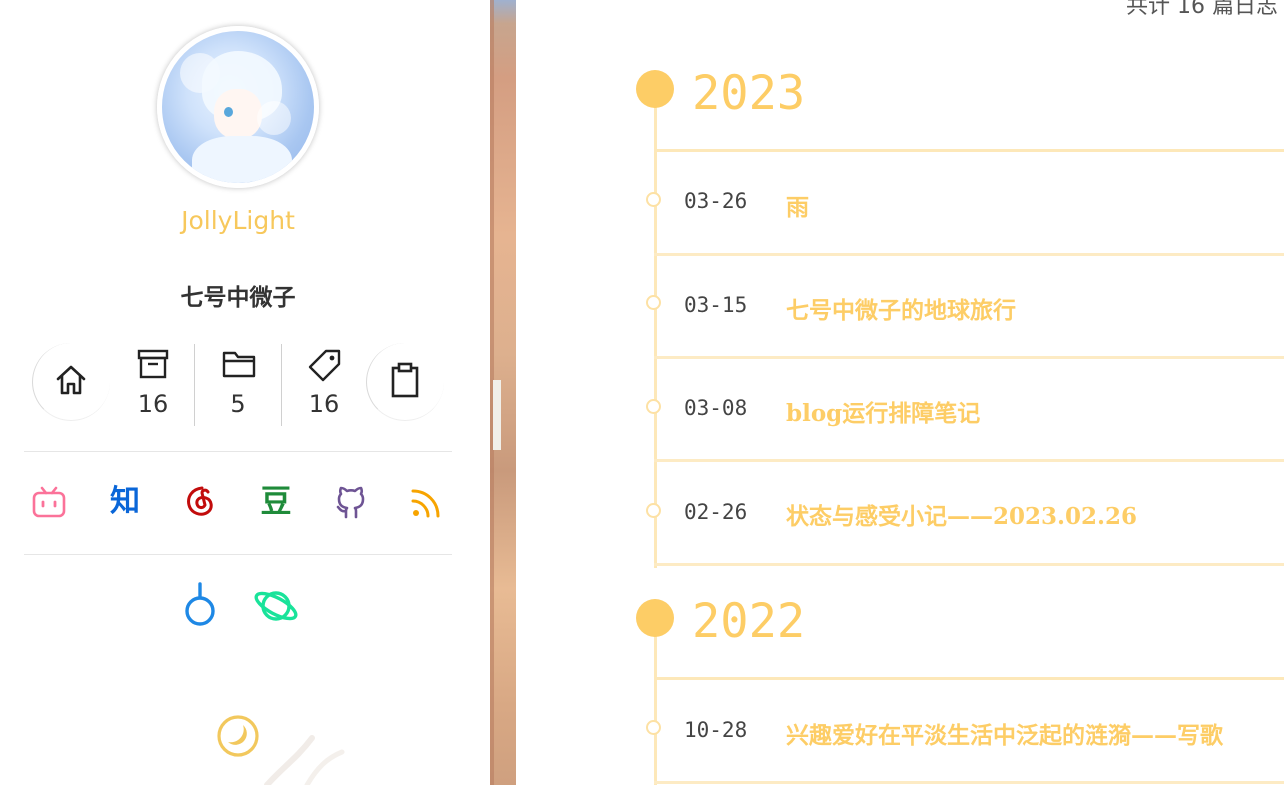 This screenshot has height=785, width=1284. Describe the element at coordinates (153, 364) in the screenshot. I see `archive-box-icon` at that location.